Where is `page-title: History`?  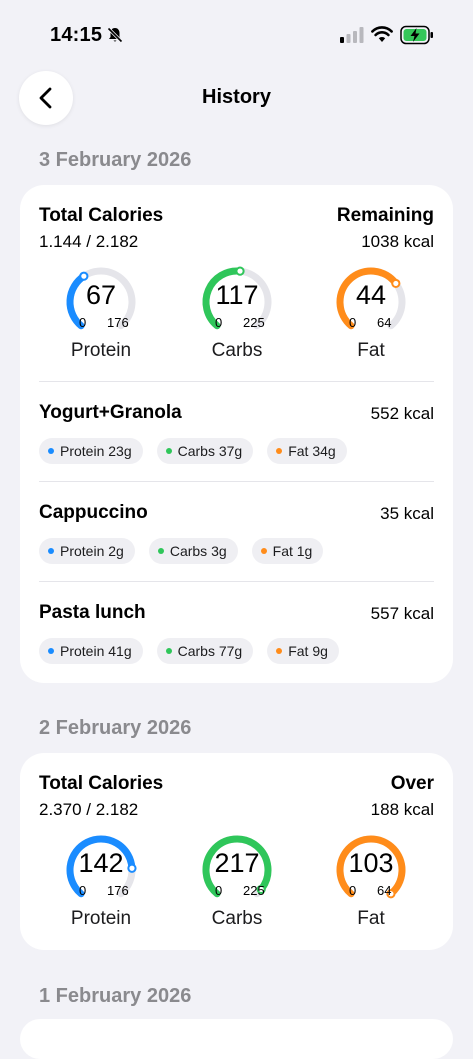
page-title: History is located at coordinates (236, 97).